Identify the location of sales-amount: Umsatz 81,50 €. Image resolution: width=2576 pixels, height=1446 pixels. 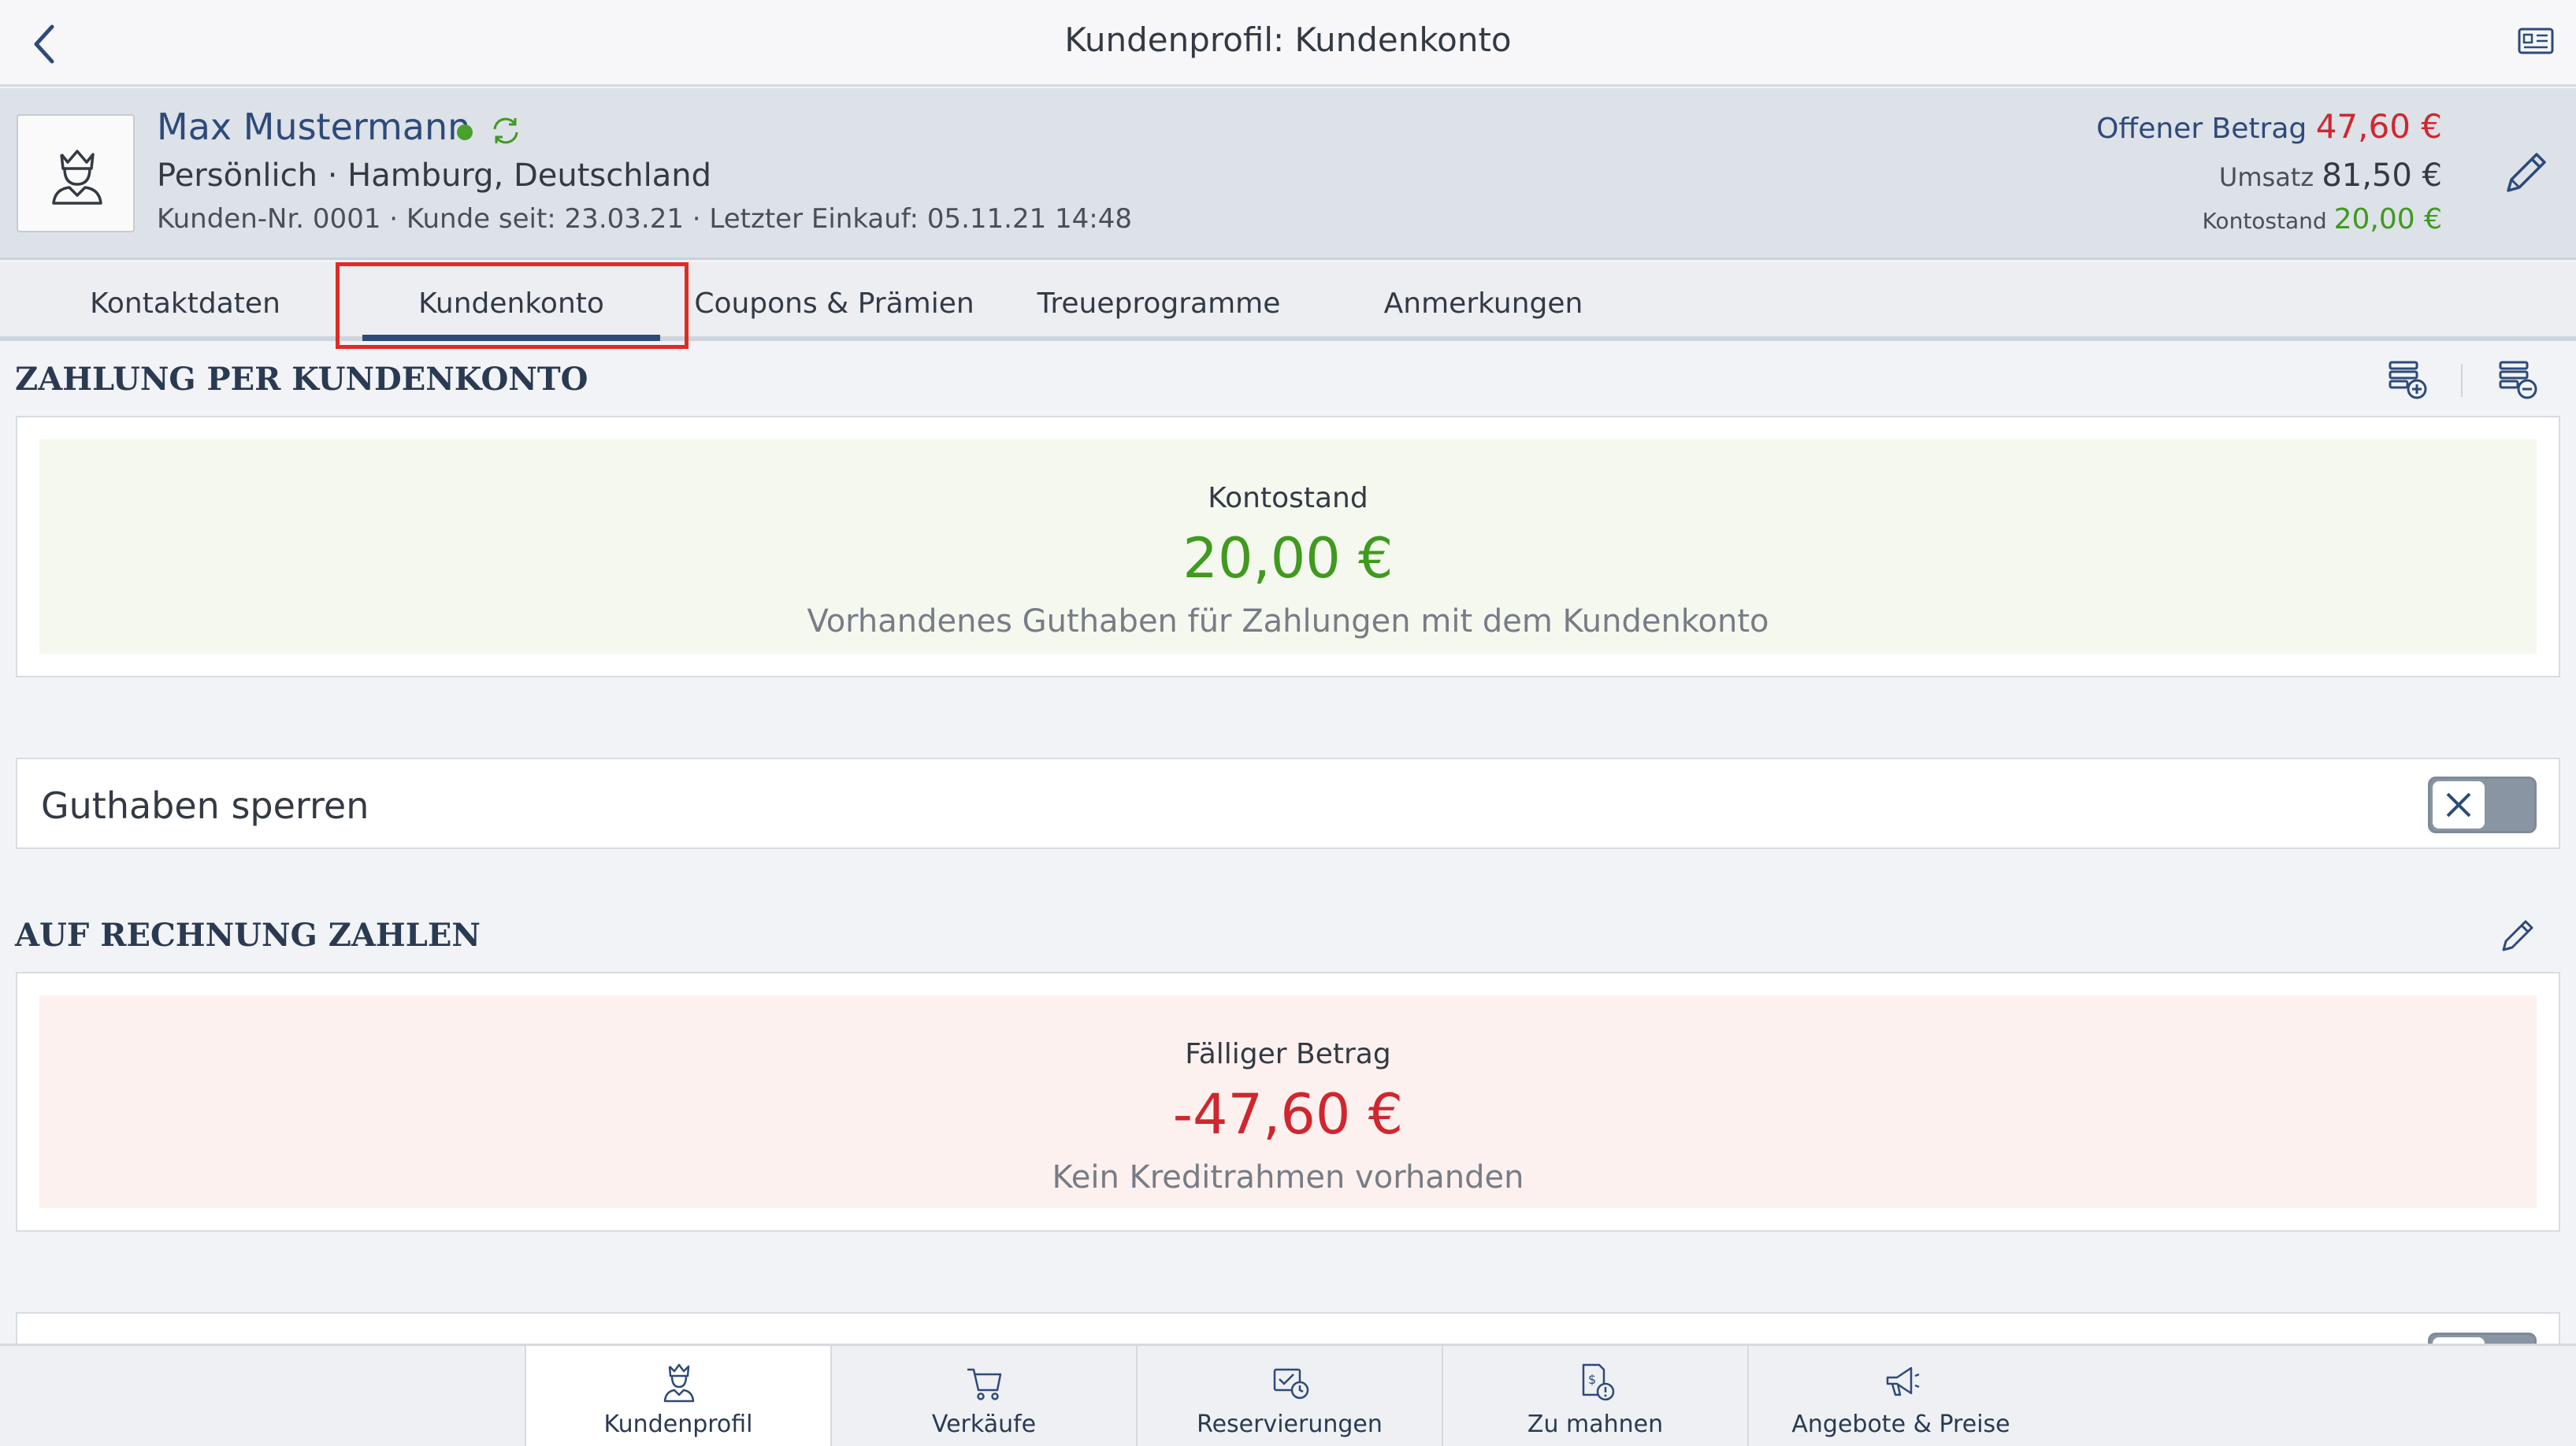
(2330, 176).